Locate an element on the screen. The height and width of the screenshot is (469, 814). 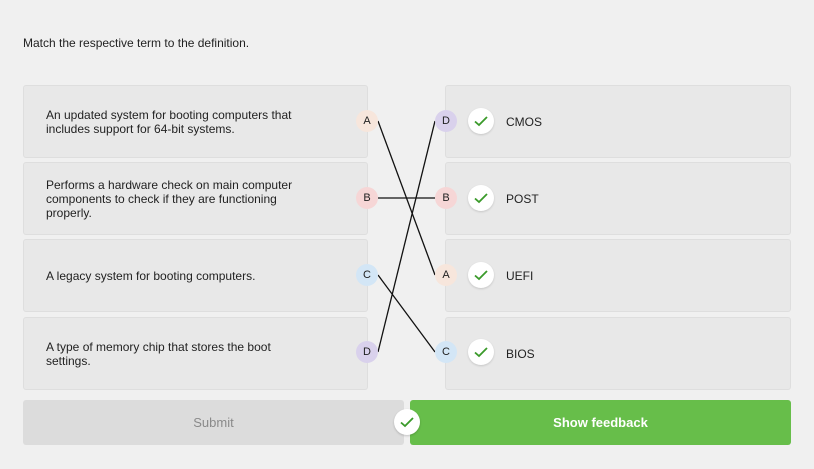
left-badge-a: A is located at coordinates (367, 121).